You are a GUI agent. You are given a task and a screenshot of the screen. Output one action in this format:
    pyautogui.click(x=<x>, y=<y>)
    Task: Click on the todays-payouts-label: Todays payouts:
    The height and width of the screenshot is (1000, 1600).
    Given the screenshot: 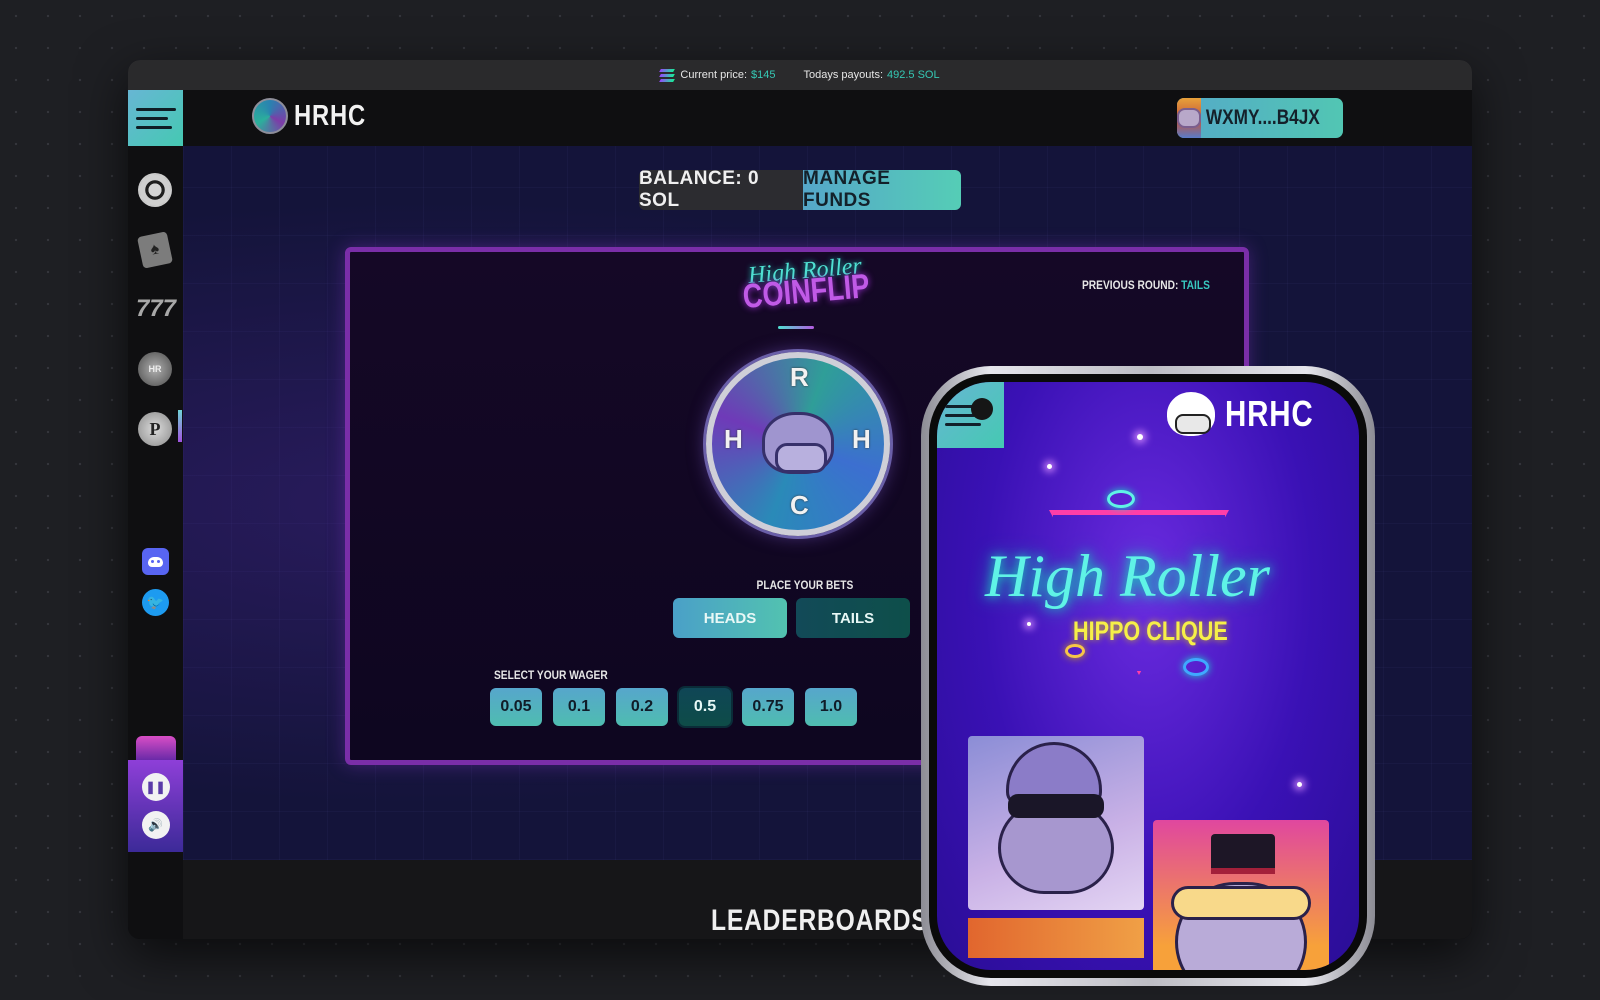 What is the action you would take?
    pyautogui.click(x=843, y=75)
    